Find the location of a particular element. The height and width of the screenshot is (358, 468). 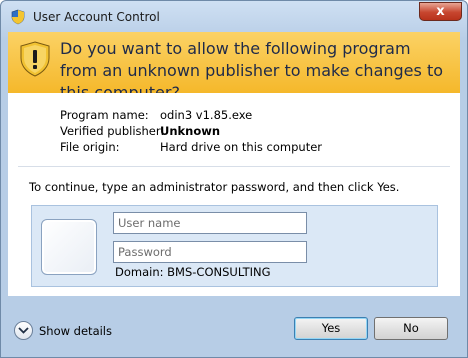

uac-shield-icon is located at coordinates (18, 17).